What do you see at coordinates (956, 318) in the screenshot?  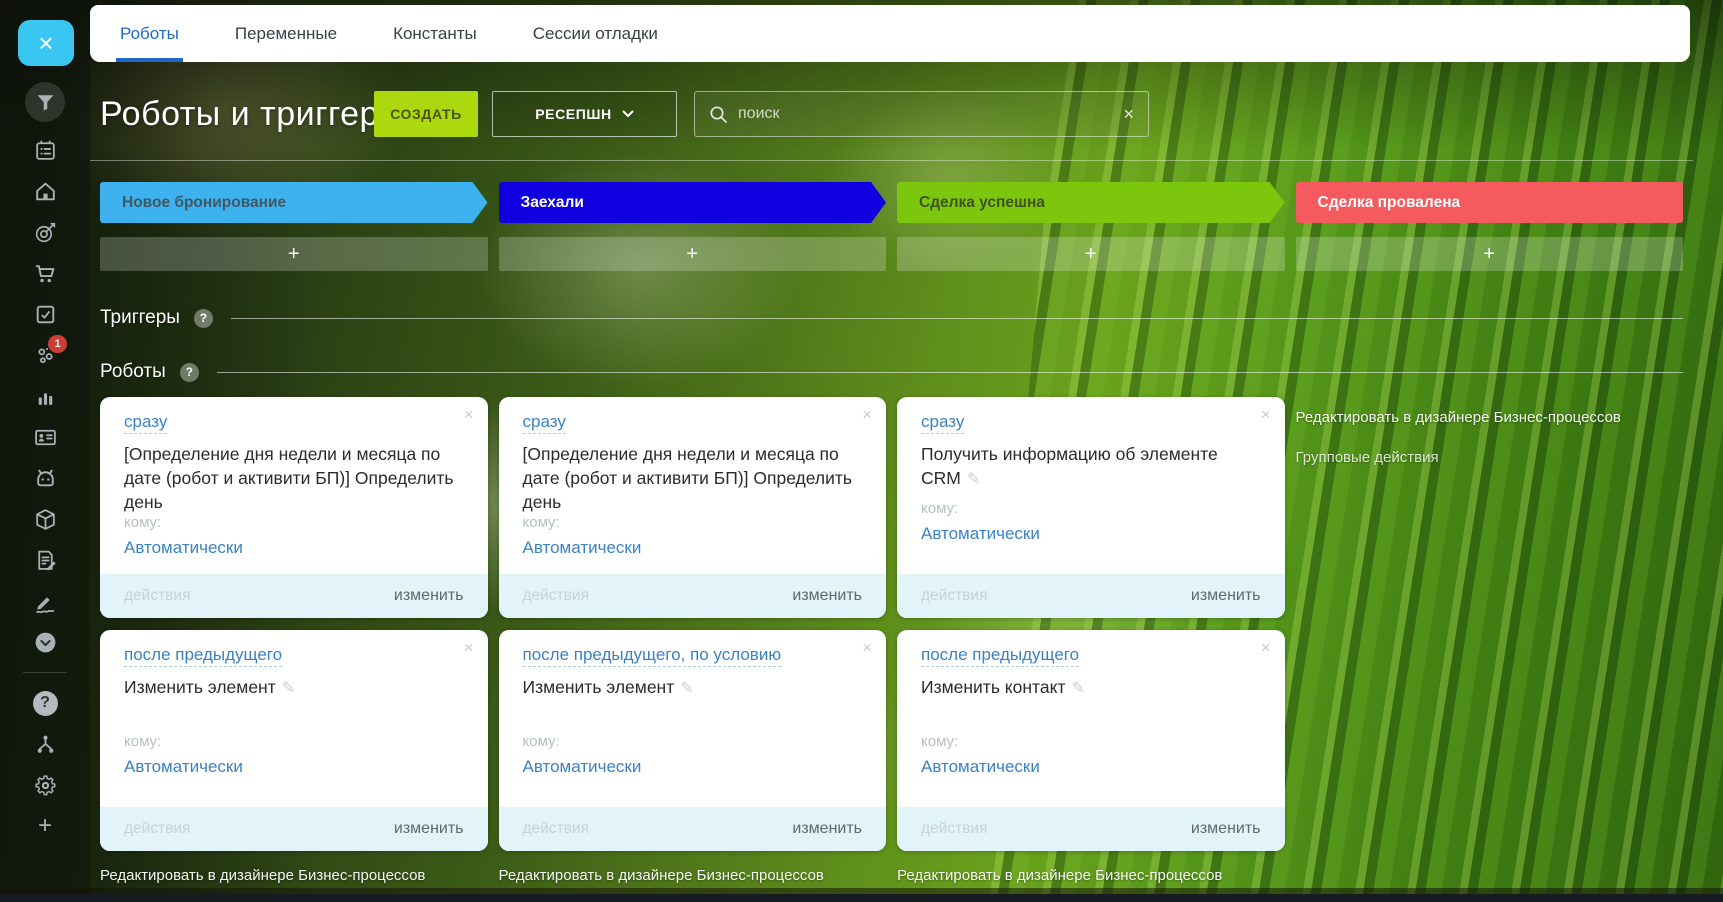 I see `section-line` at bounding box center [956, 318].